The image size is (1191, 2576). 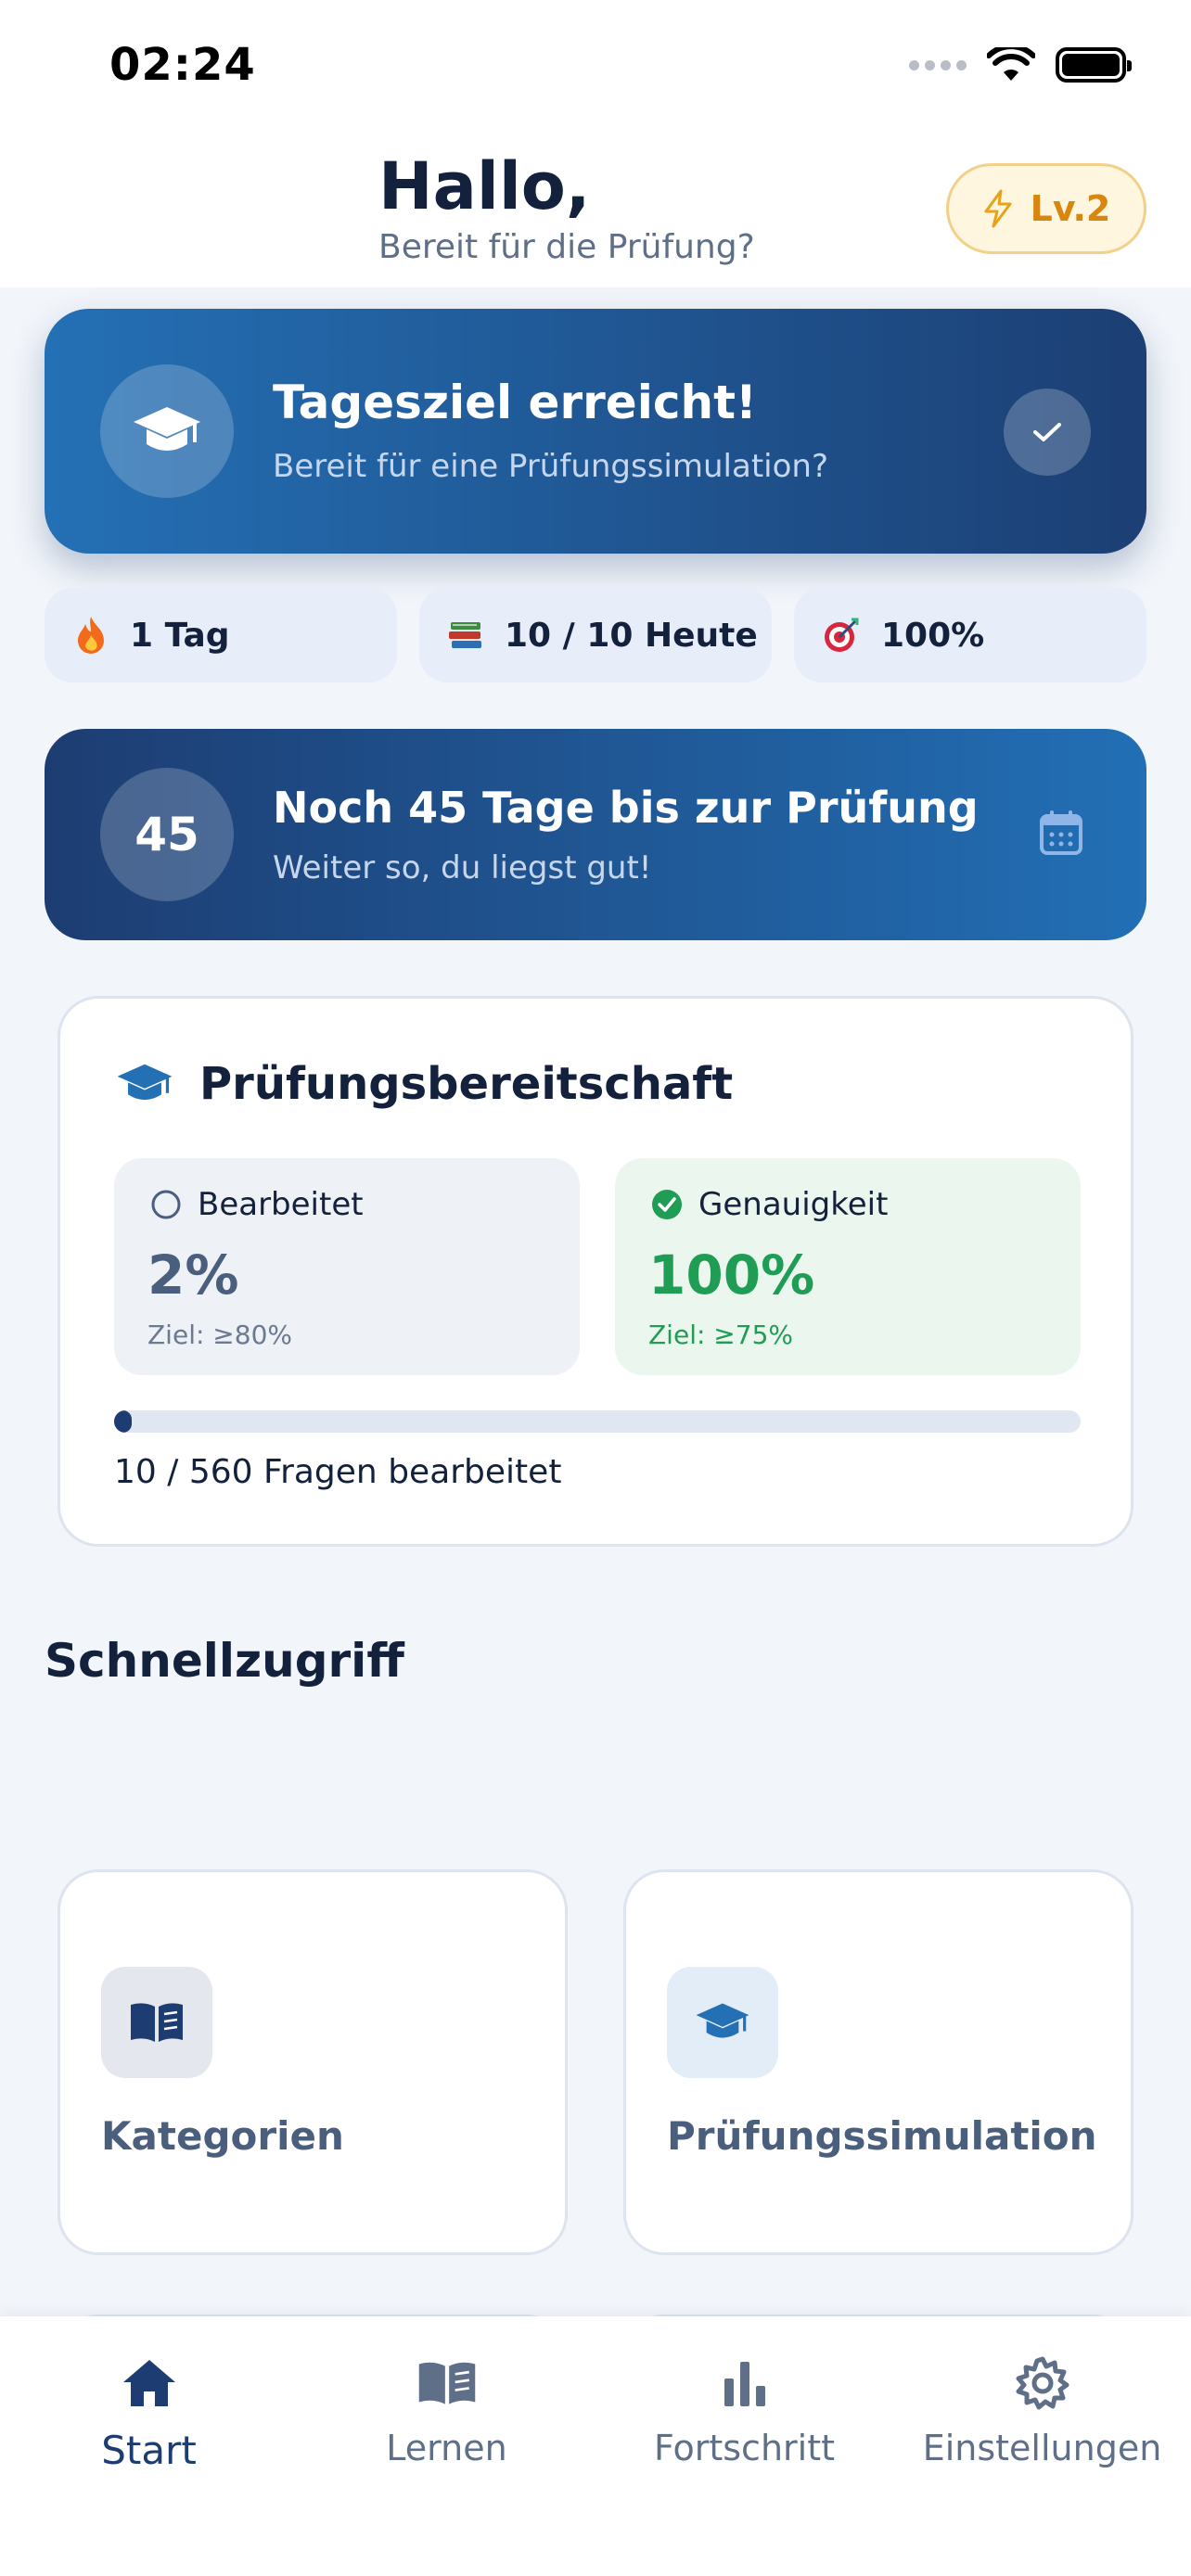 I want to click on wifi-icon, so click(x=1011, y=64).